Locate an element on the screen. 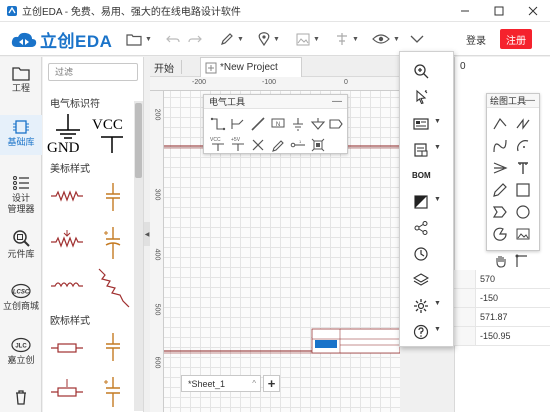  pencil-tool-icon is located at coordinates (500, 190).